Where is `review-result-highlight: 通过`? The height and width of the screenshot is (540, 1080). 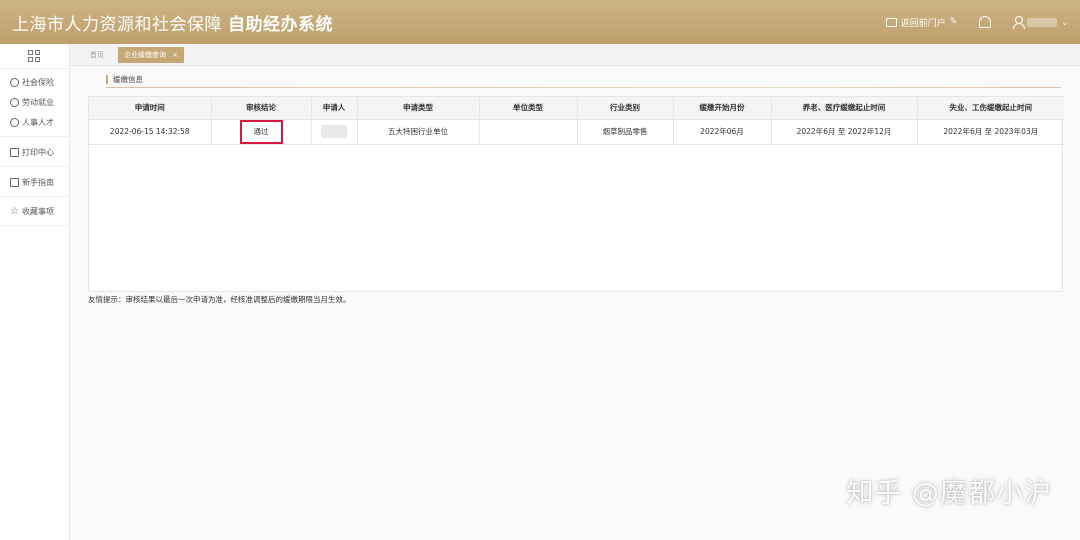 review-result-highlight: 通过 is located at coordinates (261, 131).